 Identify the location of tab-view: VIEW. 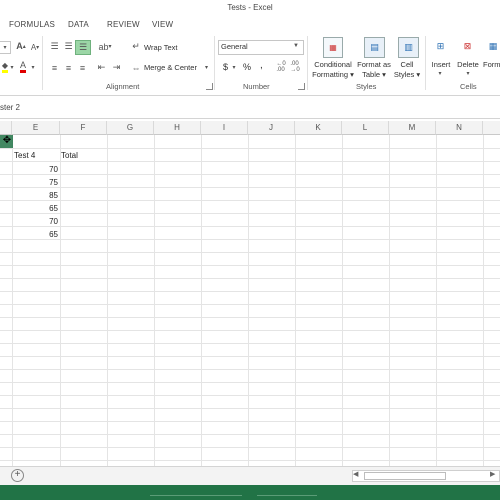
(162, 24).